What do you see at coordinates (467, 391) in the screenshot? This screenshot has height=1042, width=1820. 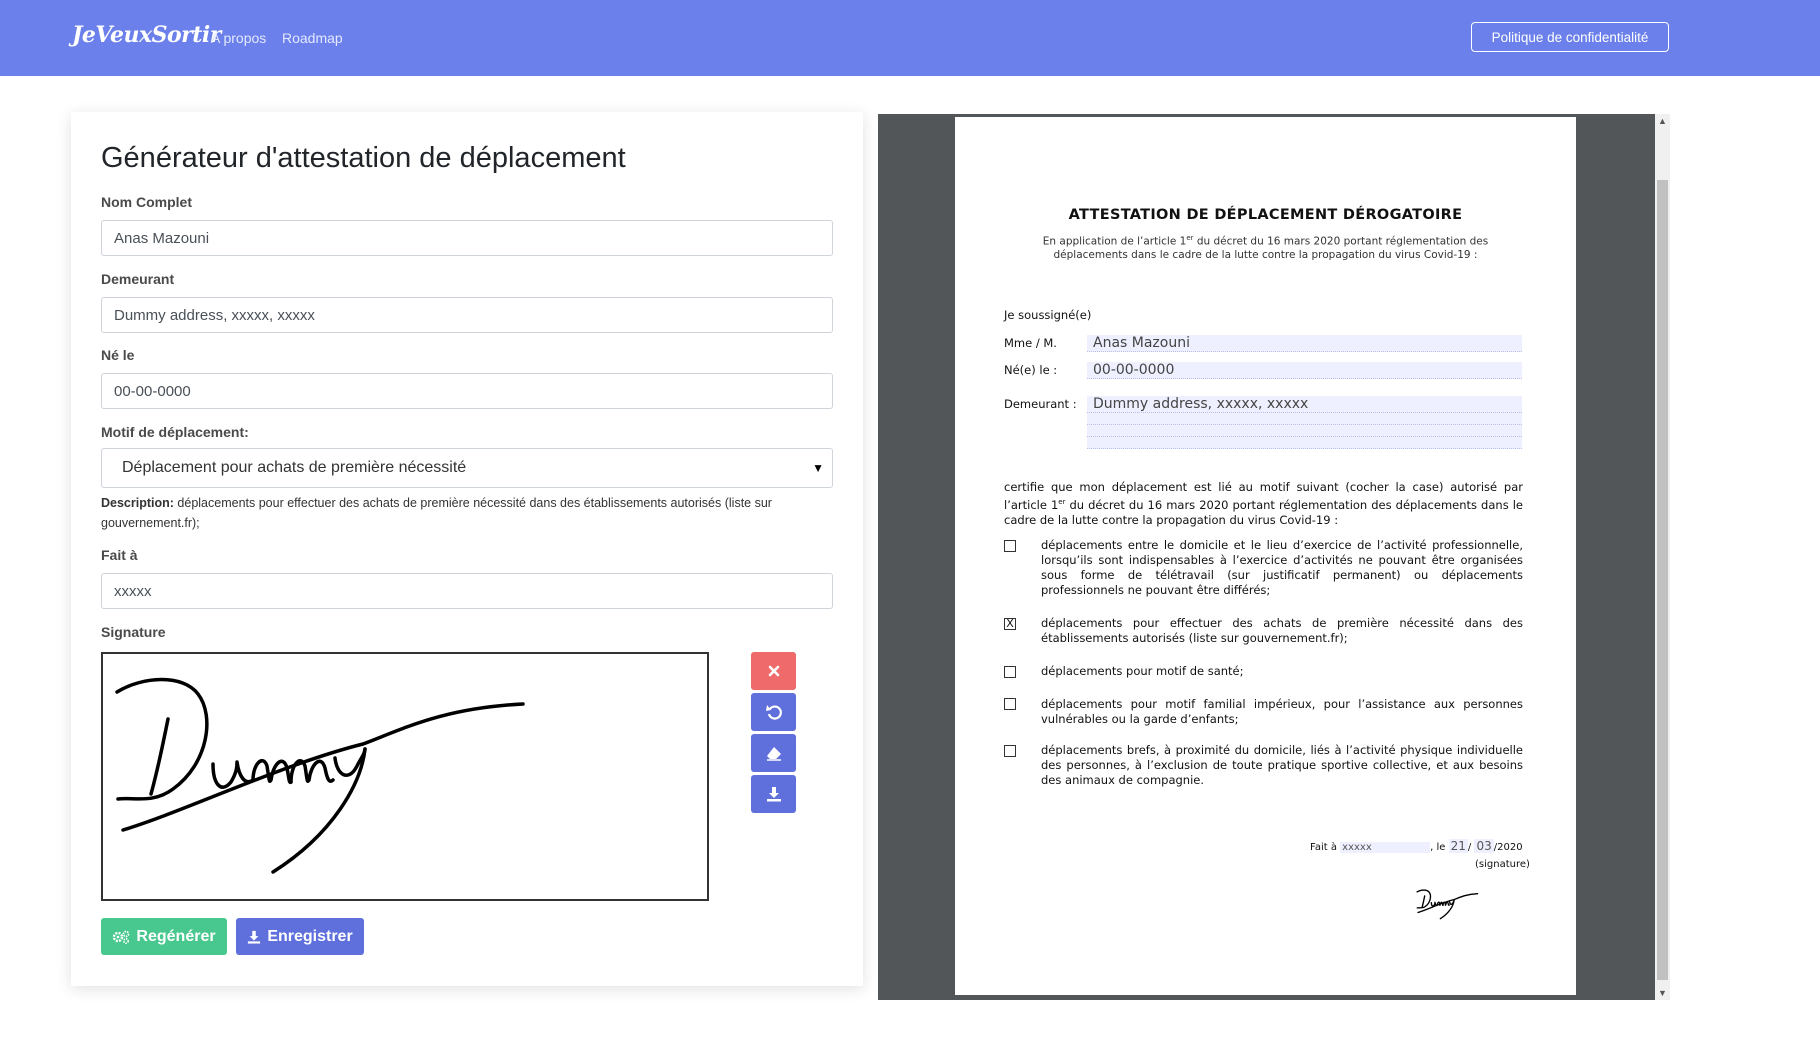 I see `birth-input: 00-00-0000` at bounding box center [467, 391].